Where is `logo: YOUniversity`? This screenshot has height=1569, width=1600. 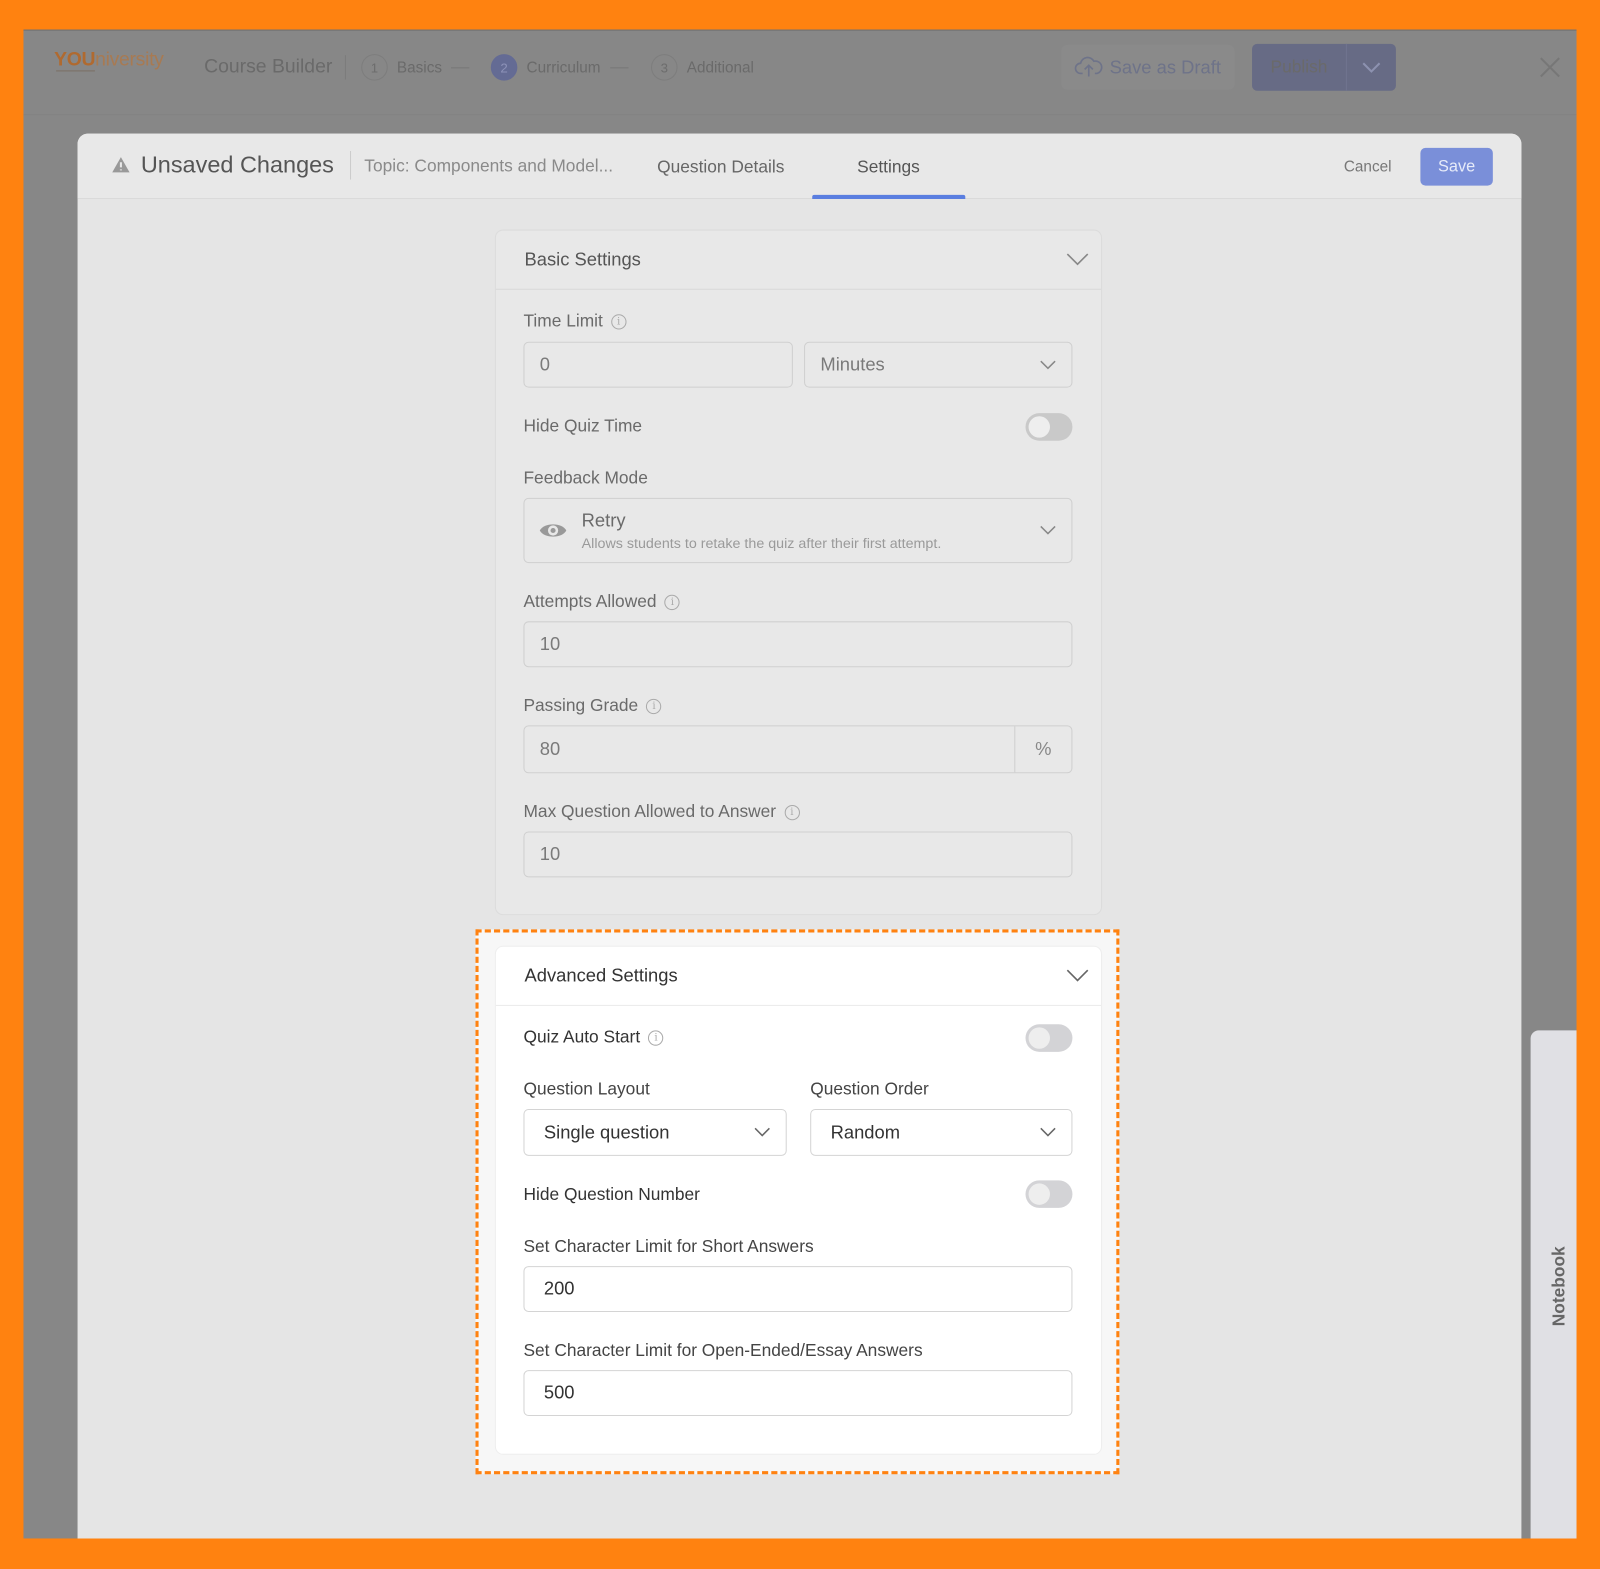 logo: YOUniversity is located at coordinates (109, 59).